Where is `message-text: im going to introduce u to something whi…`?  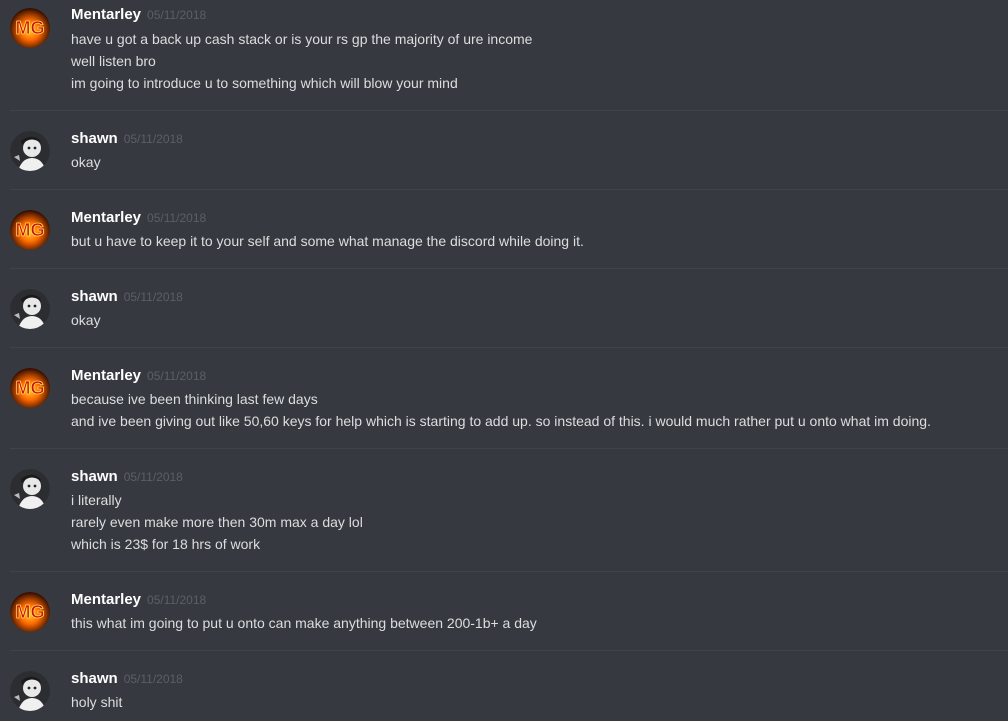
message-text: im going to introduce u to something whi… is located at coordinates (264, 83).